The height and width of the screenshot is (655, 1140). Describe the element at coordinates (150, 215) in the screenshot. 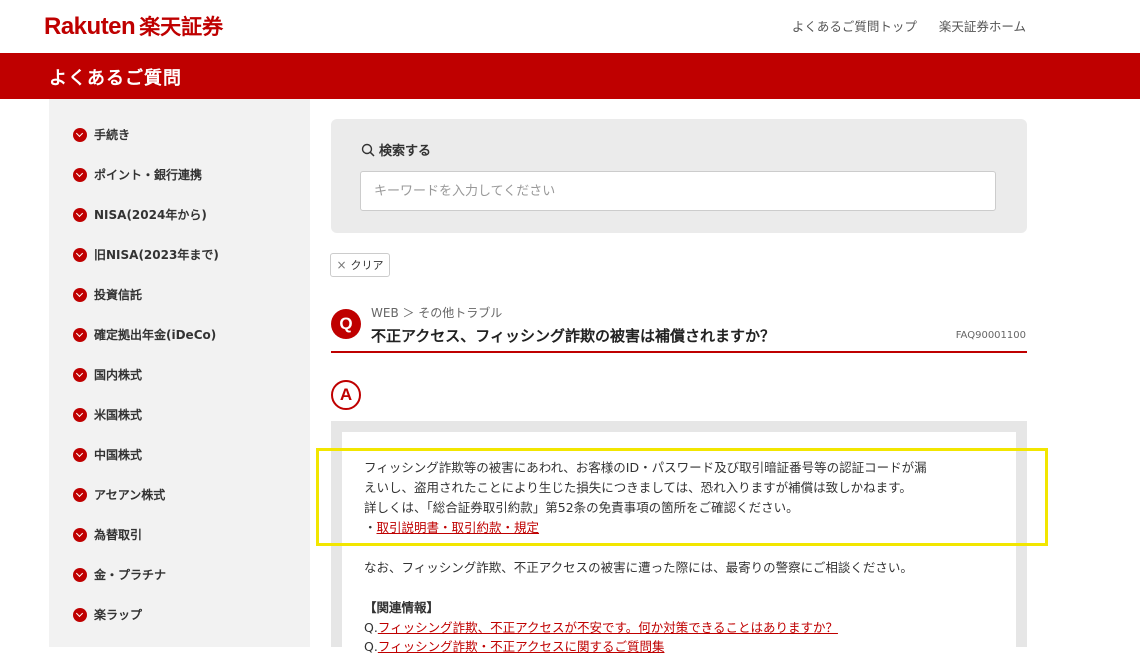

I see `sidebar-item-label: NISA(2024年から)` at that location.